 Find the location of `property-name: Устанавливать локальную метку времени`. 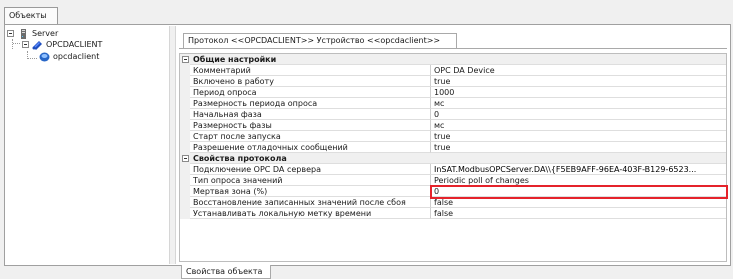

property-name: Устанавливать локальную метку времени is located at coordinates (310, 213).